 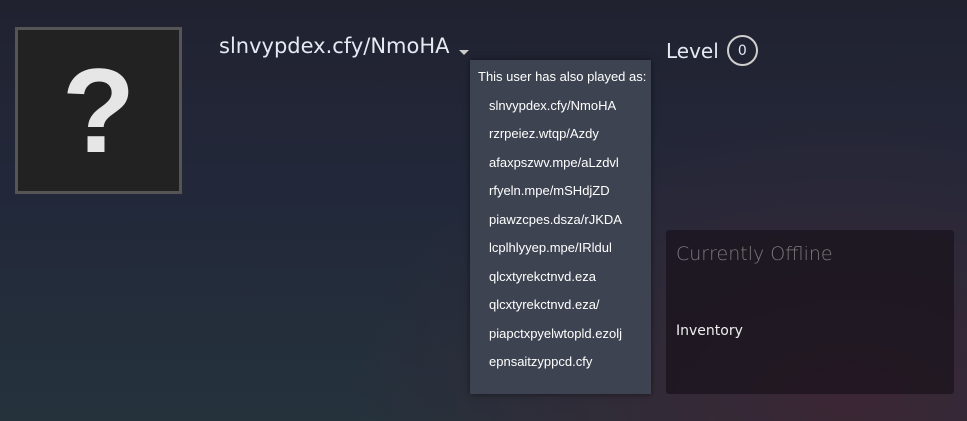 I want to click on status-panel: Currently Offline Inventory, so click(x=810, y=312).